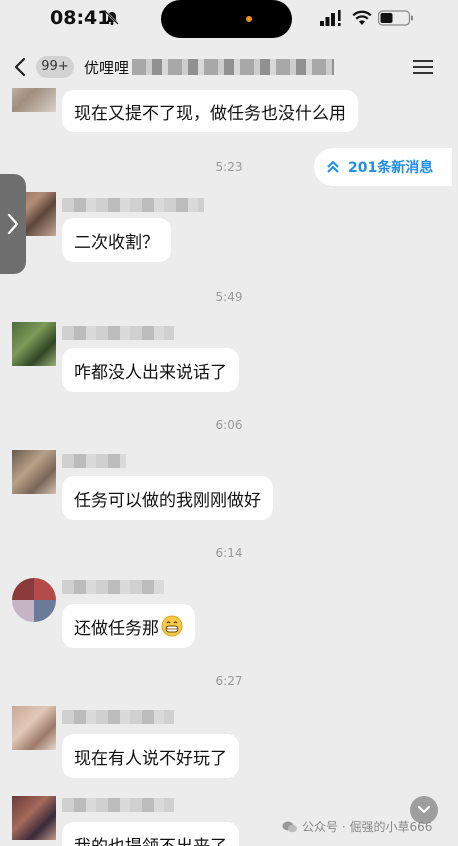  I want to click on message-text: 咋都没人出来说话了, so click(150, 372).